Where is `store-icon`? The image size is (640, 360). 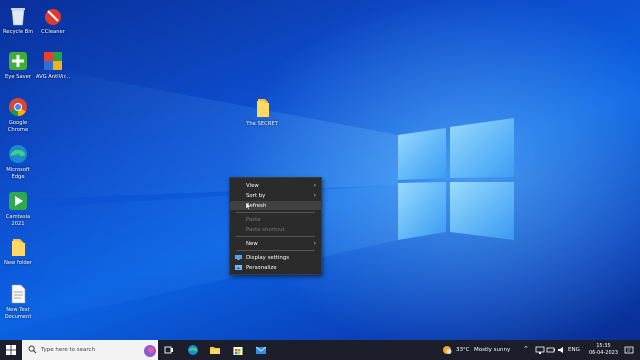
store-icon is located at coordinates (238, 350).